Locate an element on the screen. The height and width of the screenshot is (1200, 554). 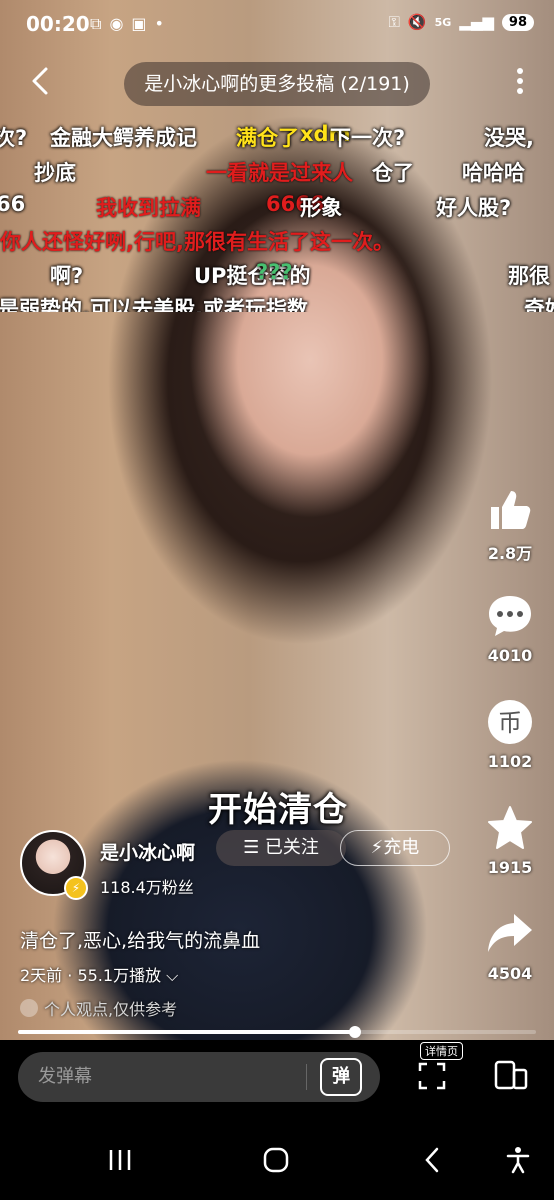
danmaku-item: 形象 is located at coordinates (321, 208).